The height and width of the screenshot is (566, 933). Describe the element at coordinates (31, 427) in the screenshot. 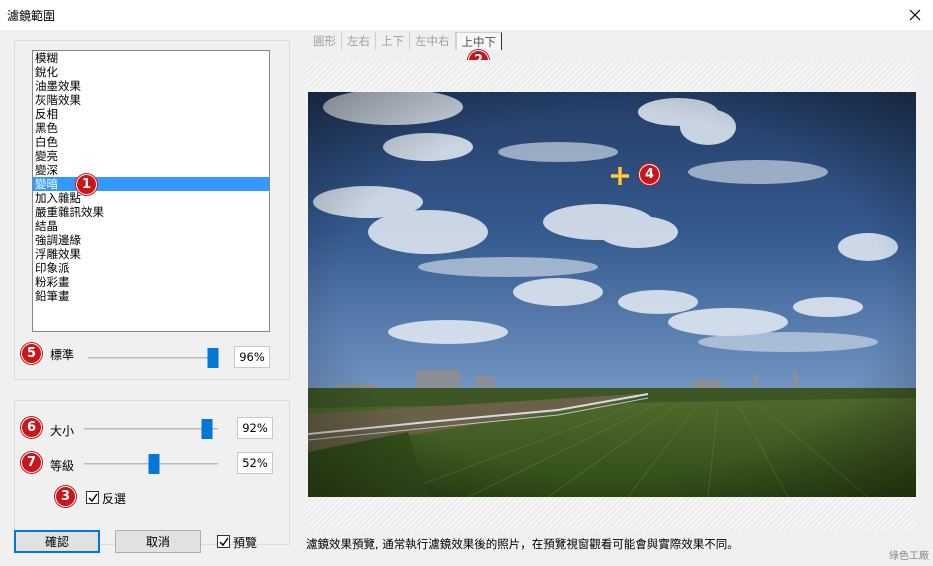

I see `badge-6: 6` at that location.